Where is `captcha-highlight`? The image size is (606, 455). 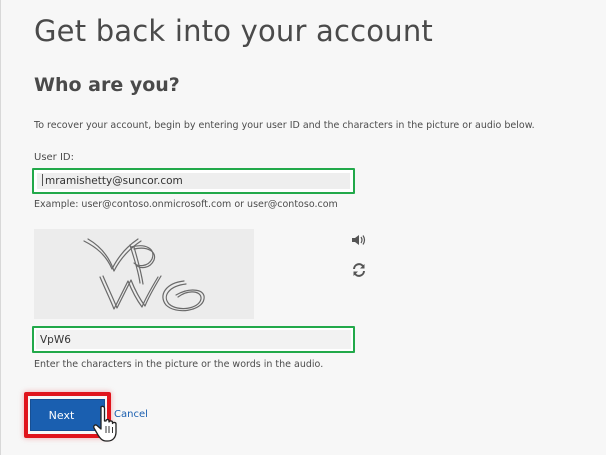 captcha-highlight is located at coordinates (193, 339).